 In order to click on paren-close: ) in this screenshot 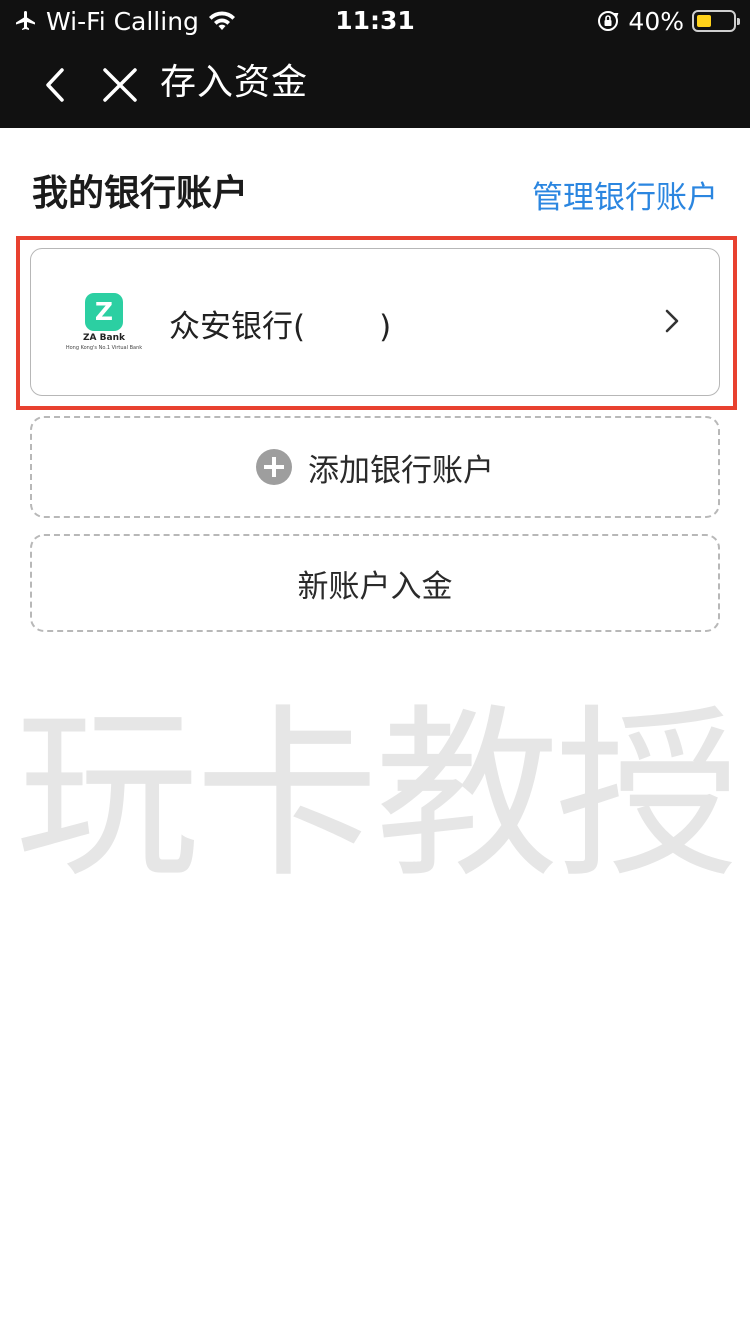, I will do `click(385, 327)`.